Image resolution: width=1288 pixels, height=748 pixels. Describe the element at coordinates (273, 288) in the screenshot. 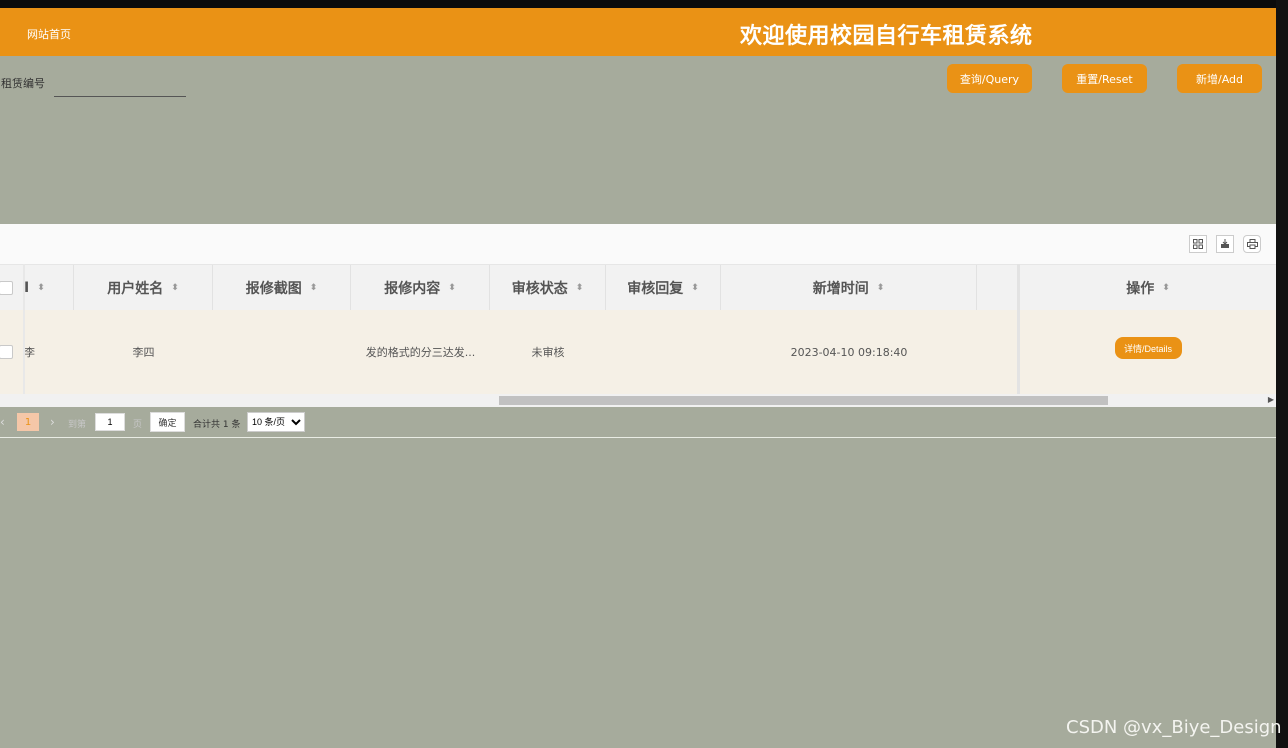

I see `header-label: 报修截图` at that location.